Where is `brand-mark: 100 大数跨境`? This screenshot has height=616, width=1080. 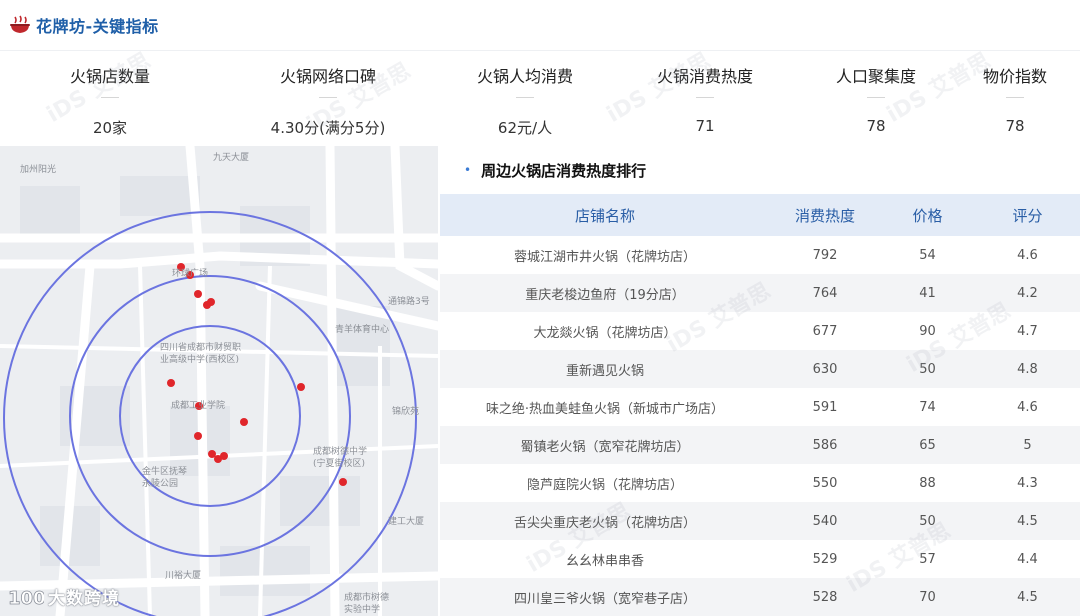 brand-mark: 100 大数跨境 is located at coordinates (63, 596).